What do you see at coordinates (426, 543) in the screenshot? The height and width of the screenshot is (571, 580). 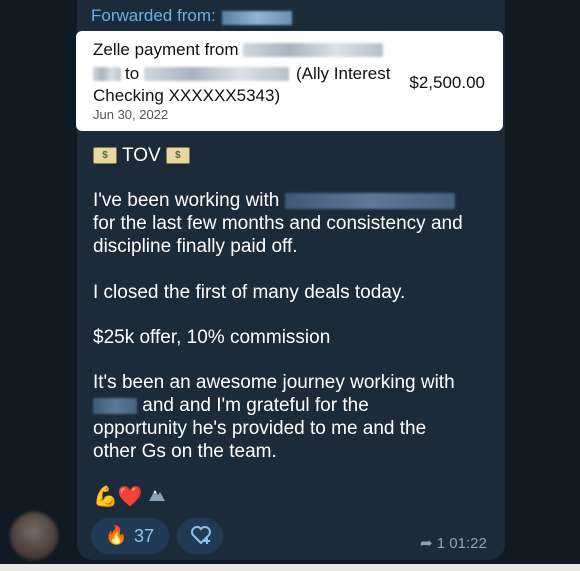 I see `forward-arrow-icon: ➦` at bounding box center [426, 543].